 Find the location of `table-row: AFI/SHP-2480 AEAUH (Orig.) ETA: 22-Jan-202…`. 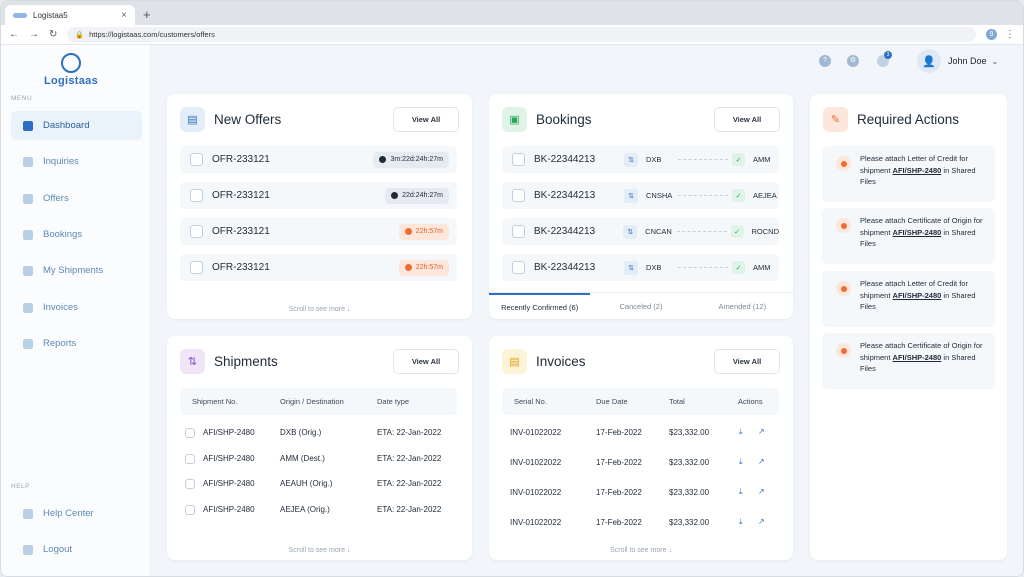

table-row: AFI/SHP-2480 AEAUH (Orig.) ETA: 22-Jan-202… is located at coordinates (318, 484).